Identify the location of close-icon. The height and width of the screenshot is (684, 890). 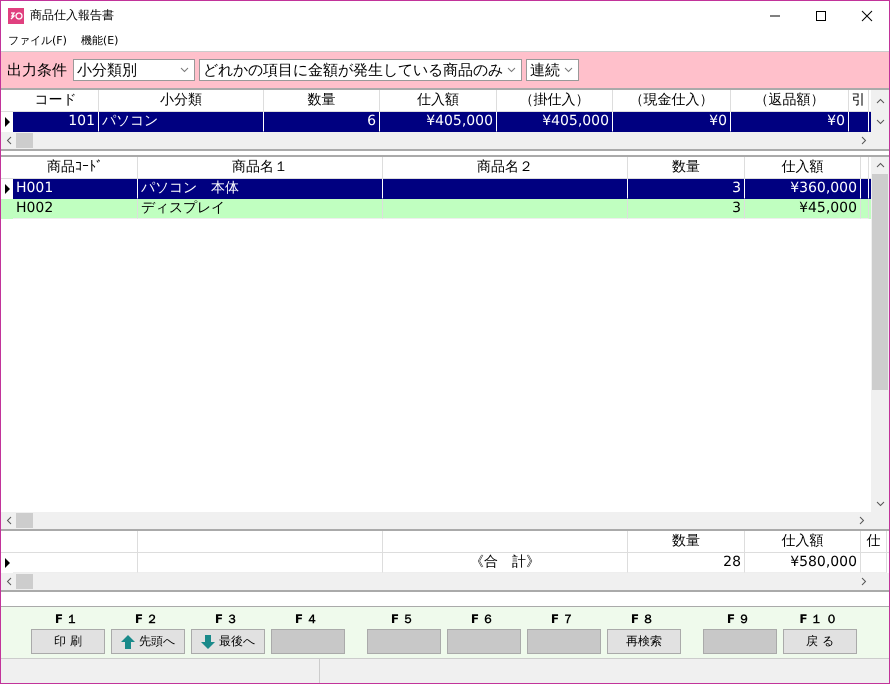
(867, 16).